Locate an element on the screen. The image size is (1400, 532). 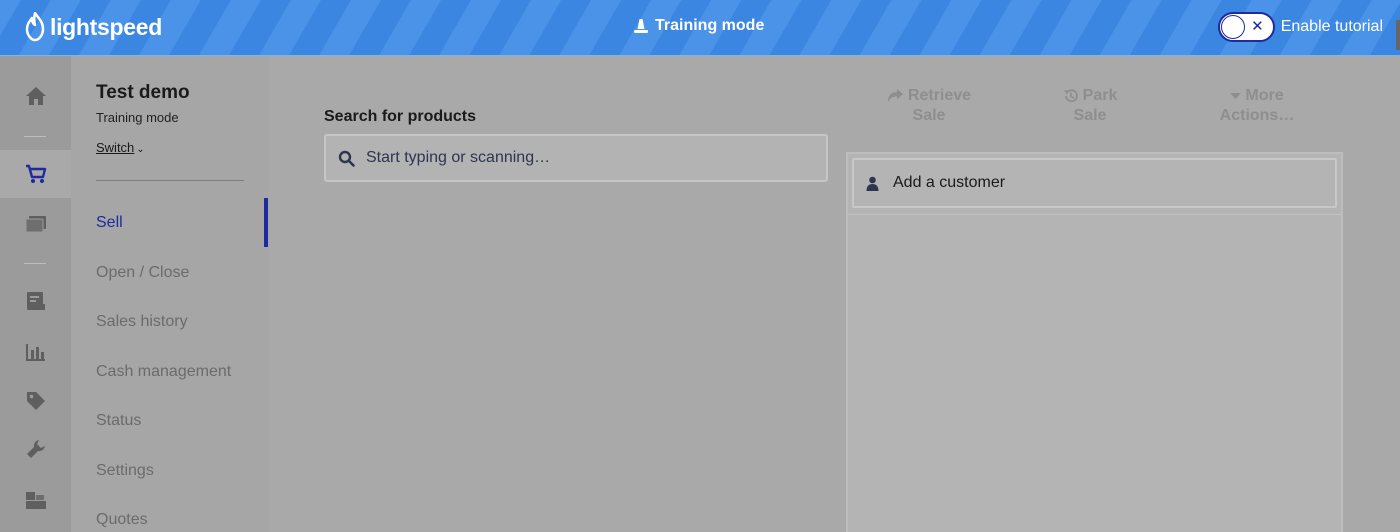
boxes-icon is located at coordinates (35, 500).